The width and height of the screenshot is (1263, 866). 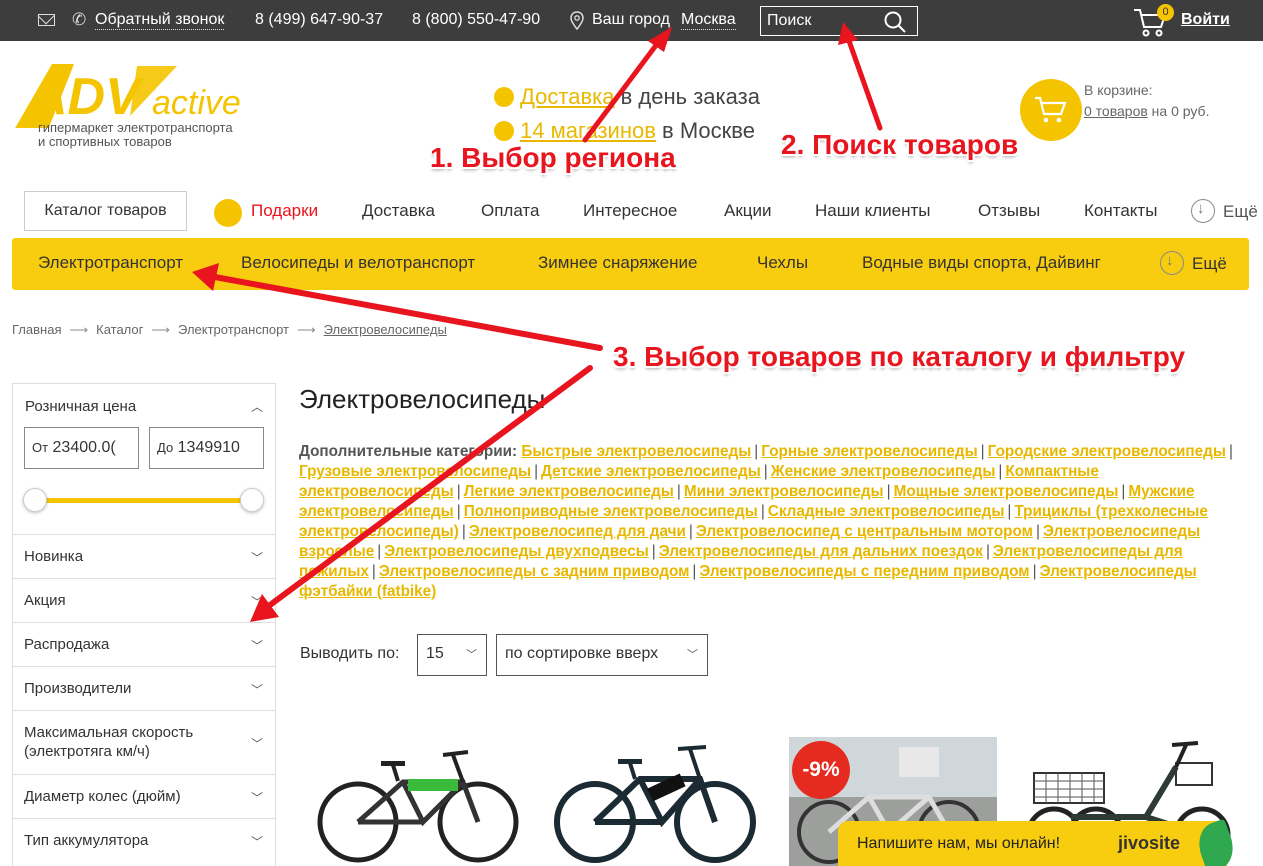 I want to click on arrow-catalog-head, so click(x=205, y=277).